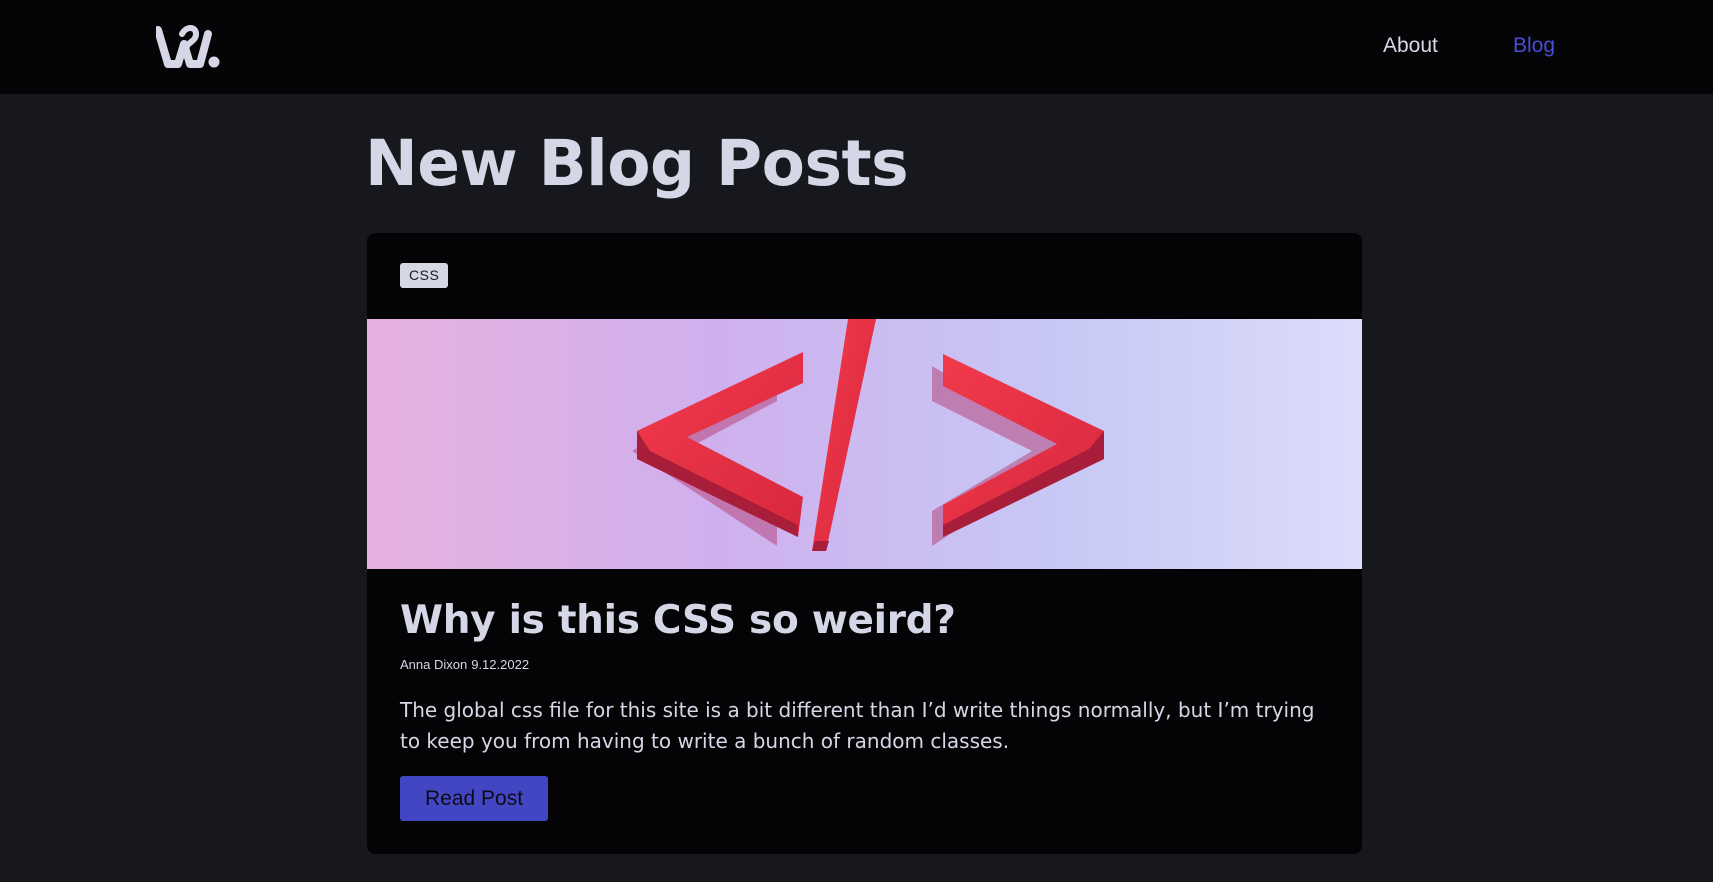 The image size is (1713, 882). Describe the element at coordinates (500, 664) in the screenshot. I see `post-date: 9.12.2022` at that location.